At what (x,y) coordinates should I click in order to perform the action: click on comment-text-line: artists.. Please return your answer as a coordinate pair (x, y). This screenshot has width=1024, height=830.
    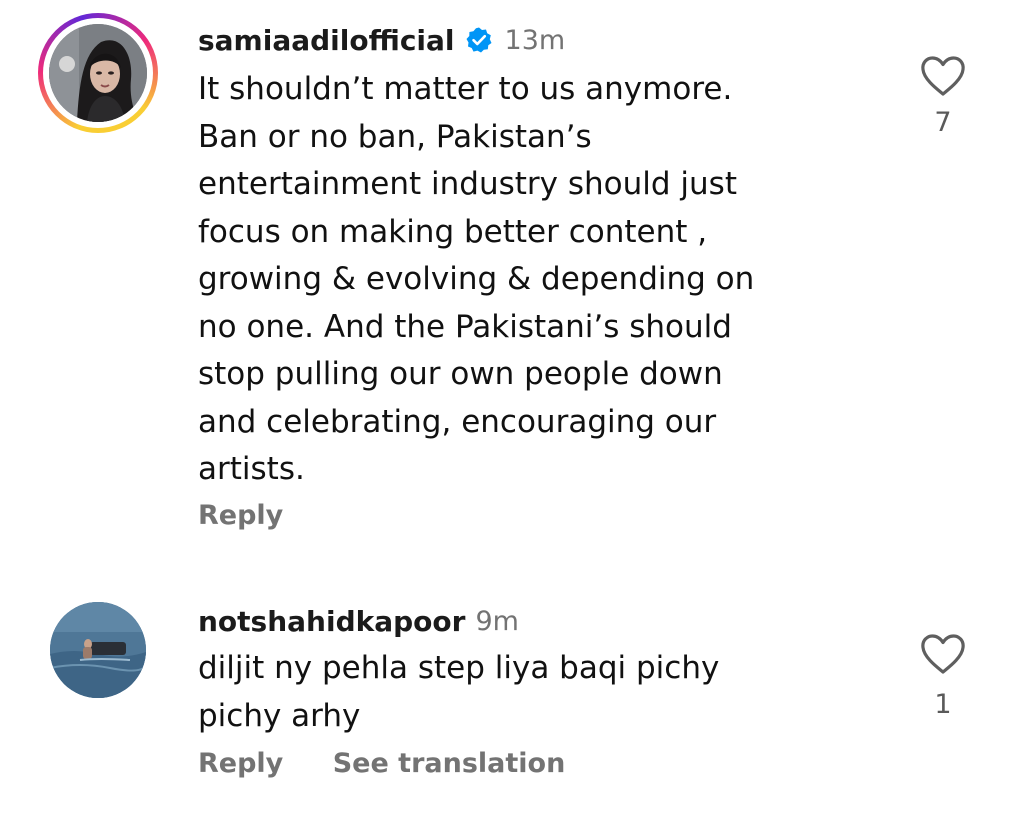
    Looking at the image, I should click on (251, 469).